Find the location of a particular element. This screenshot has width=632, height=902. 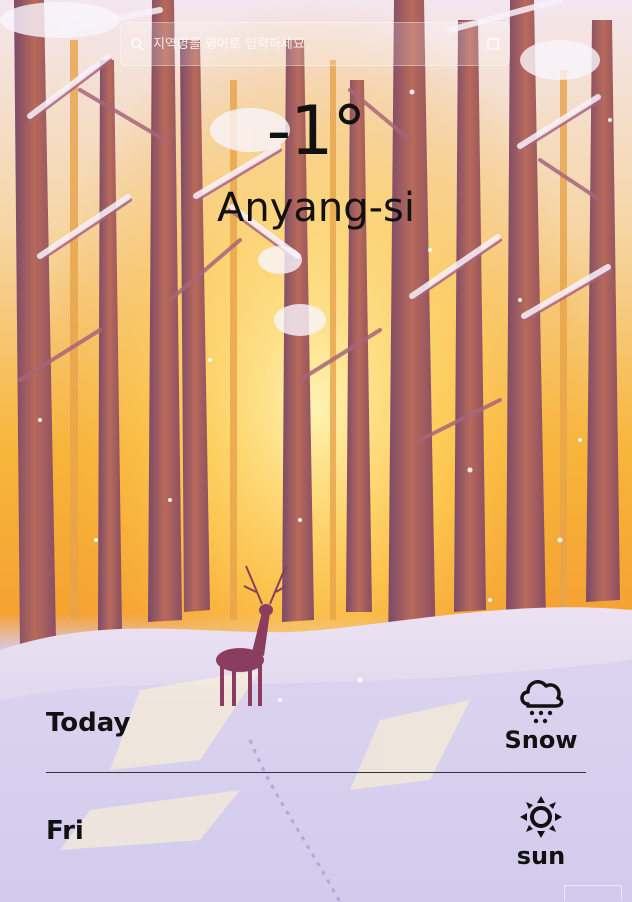

corner-frame-mark is located at coordinates (593, 892).